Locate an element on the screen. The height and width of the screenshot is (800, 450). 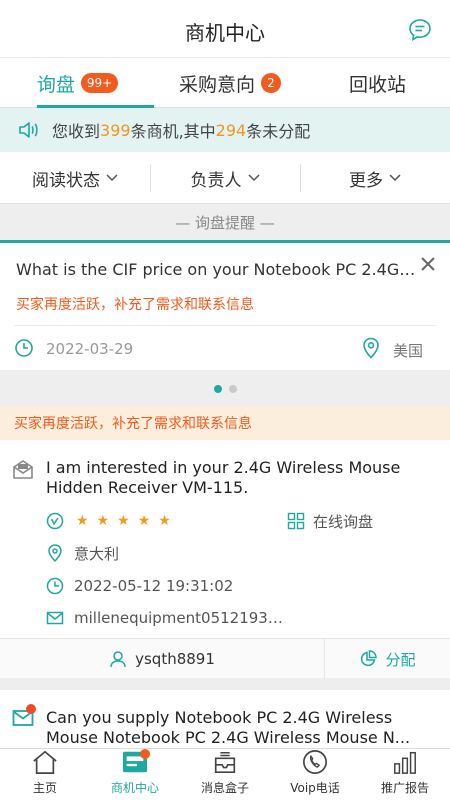
speaker-icon is located at coordinates (28, 130).